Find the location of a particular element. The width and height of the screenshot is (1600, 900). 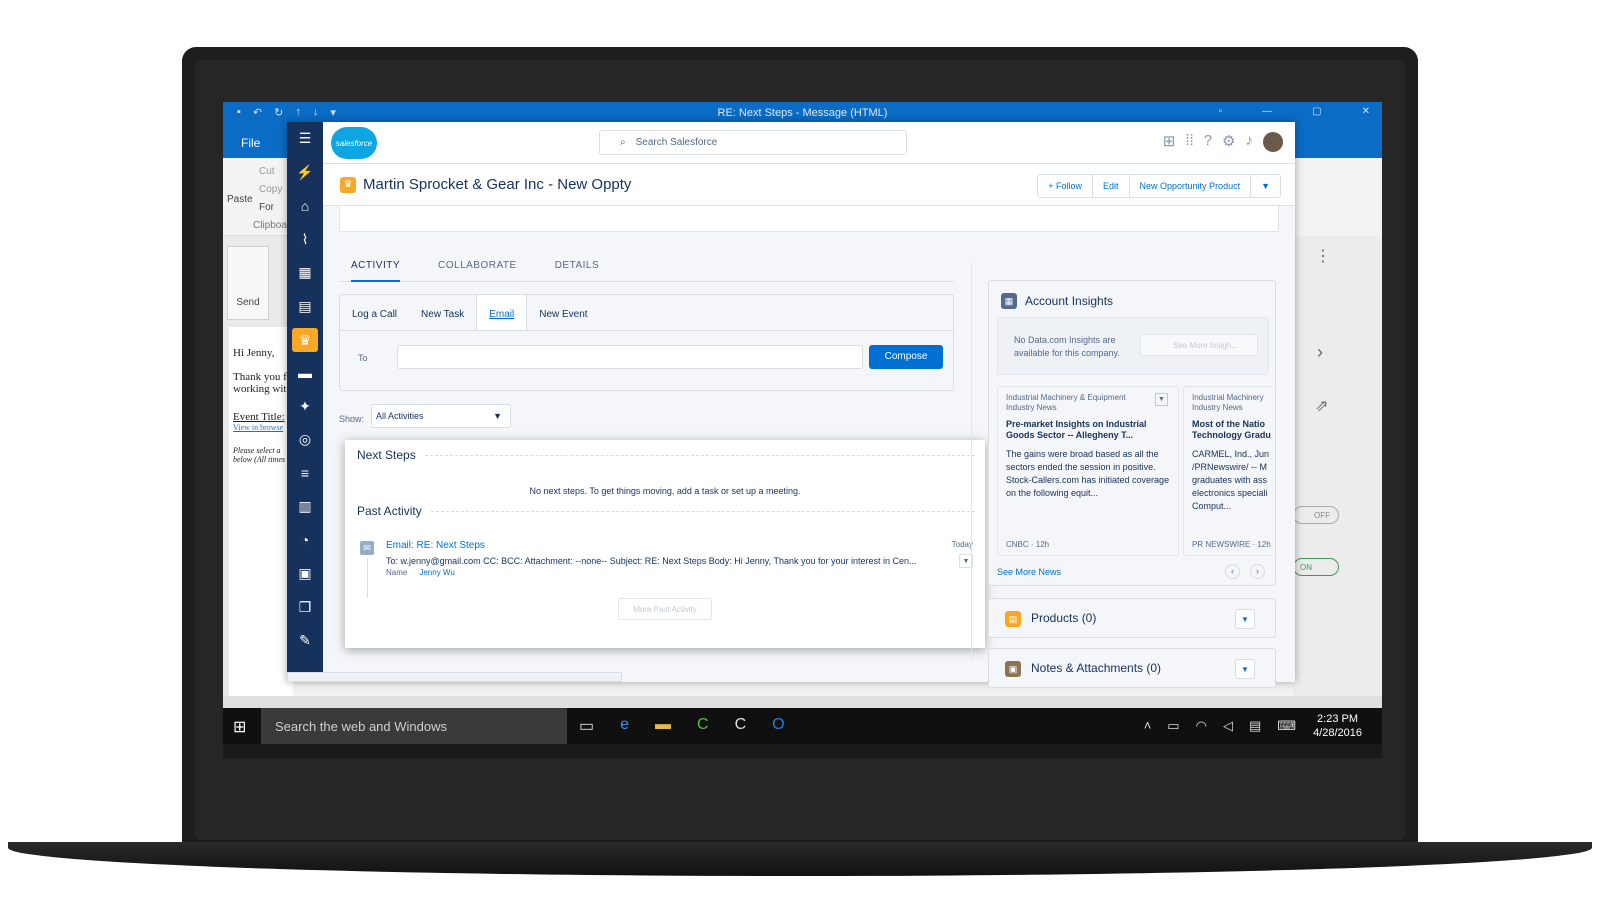

more-options-icon: ⋮ is located at coordinates (1323, 256).